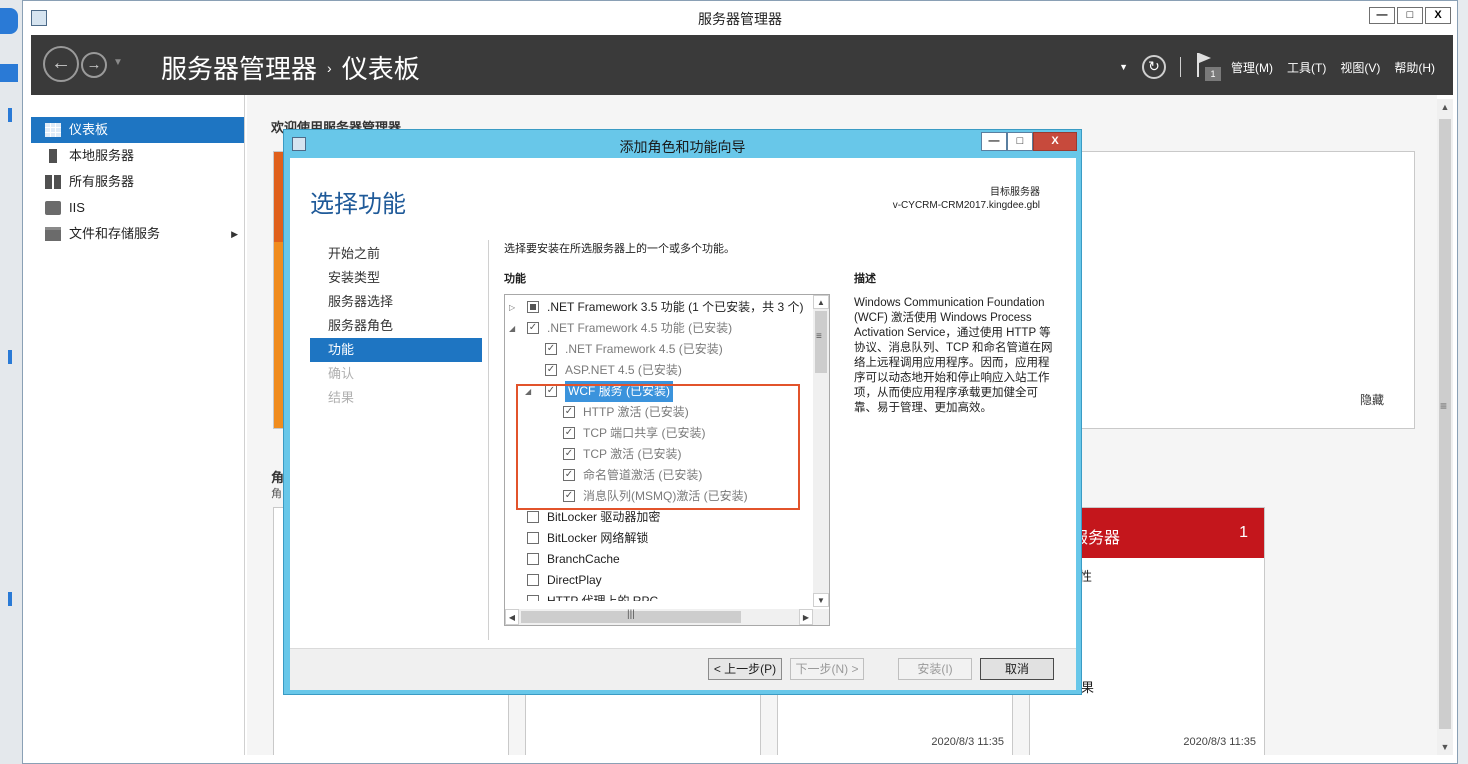  I want to click on feature-row: ✓ TCP 端口共享 (已安装), so click(659, 433).